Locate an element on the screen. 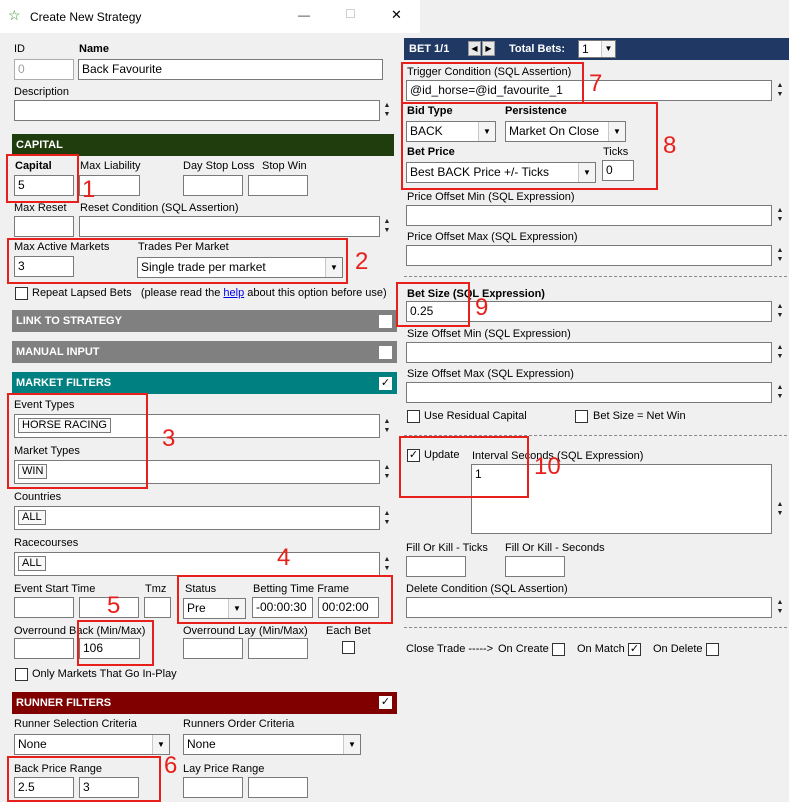  delete-condition-scroll-arrows: ▲ ▼ is located at coordinates (780, 607).